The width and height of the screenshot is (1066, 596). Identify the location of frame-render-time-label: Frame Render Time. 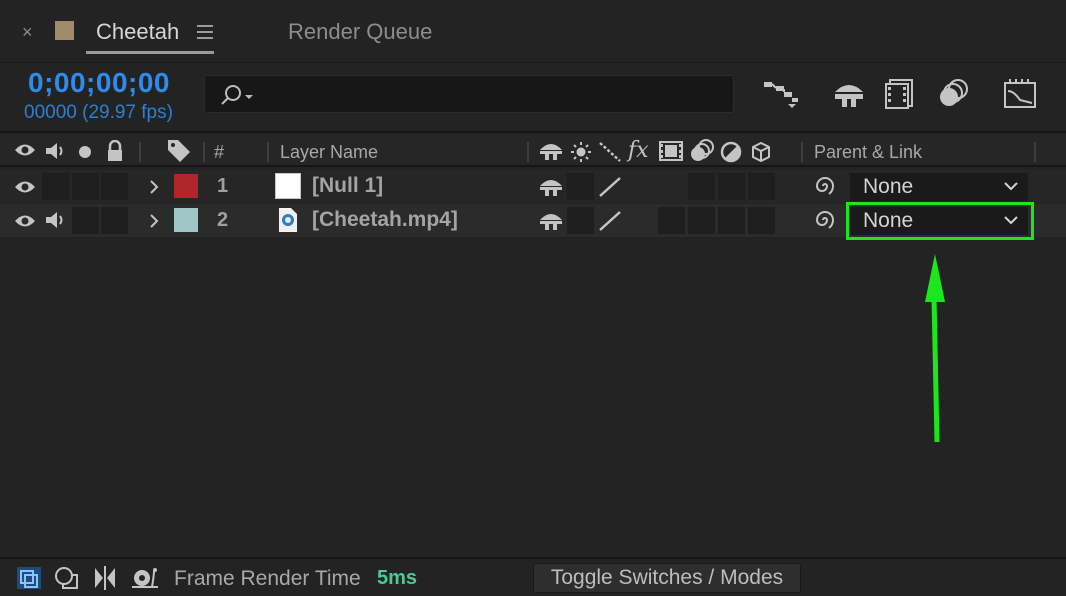
(267, 578).